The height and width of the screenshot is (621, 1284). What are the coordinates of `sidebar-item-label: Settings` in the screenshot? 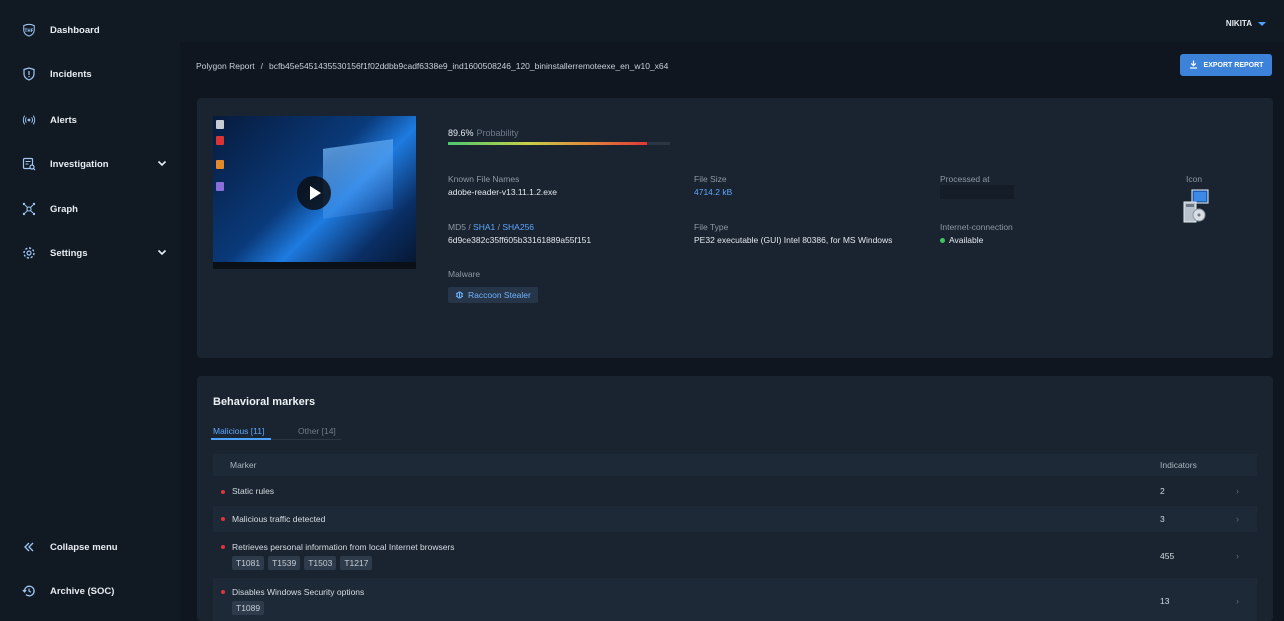 It's located at (69, 253).